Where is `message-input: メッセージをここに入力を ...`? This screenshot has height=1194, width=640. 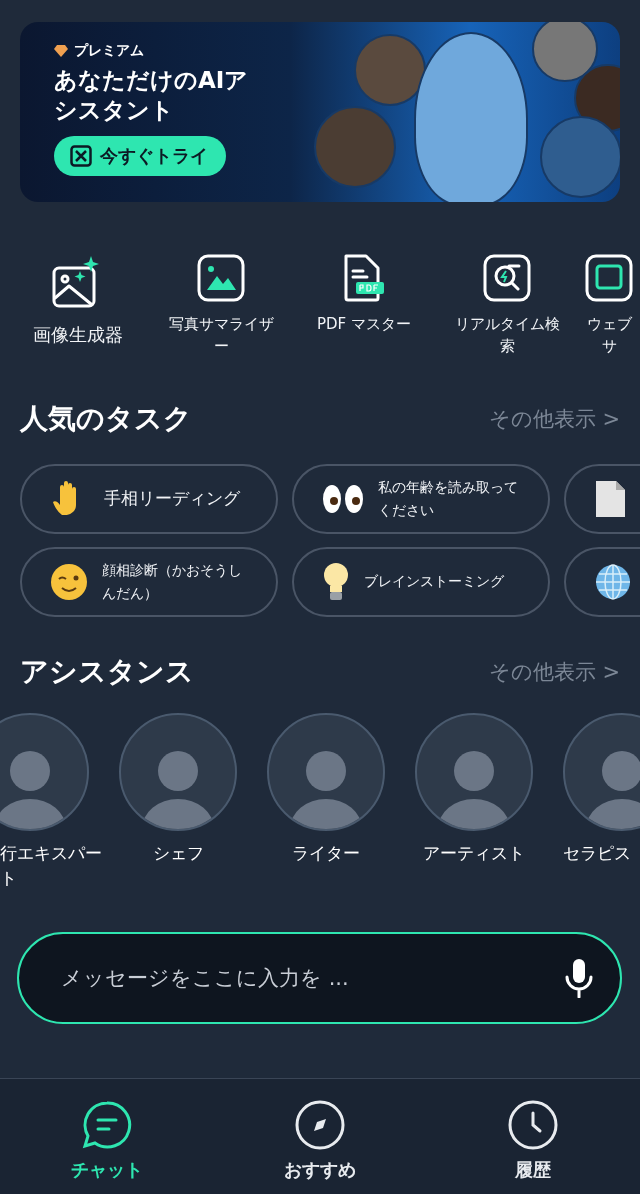
message-input: メッセージをここに入力を ... is located at coordinates (311, 977).